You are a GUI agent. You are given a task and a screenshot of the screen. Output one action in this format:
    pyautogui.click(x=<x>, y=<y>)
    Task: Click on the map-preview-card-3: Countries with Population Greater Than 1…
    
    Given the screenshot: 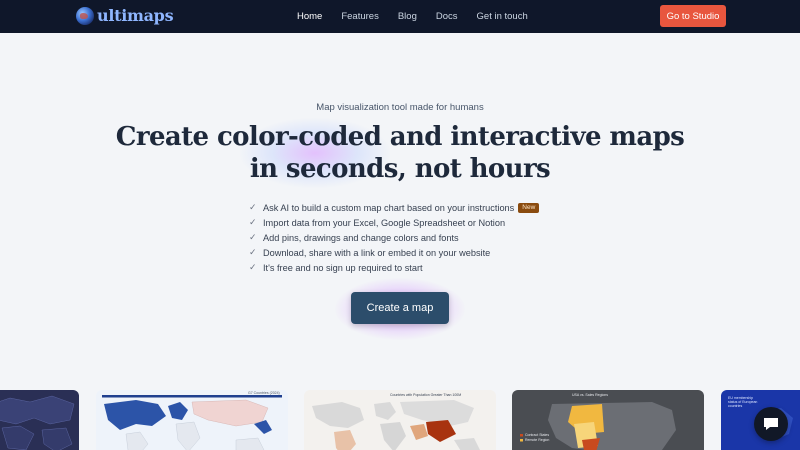 What is the action you would take?
    pyautogui.click(x=400, y=420)
    